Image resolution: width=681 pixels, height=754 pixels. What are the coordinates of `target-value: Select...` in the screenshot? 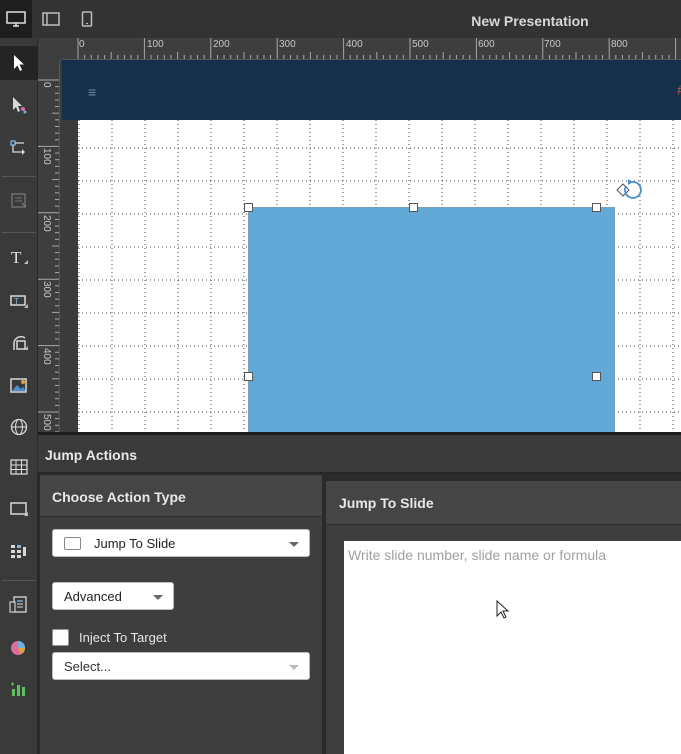 It's located at (87, 666).